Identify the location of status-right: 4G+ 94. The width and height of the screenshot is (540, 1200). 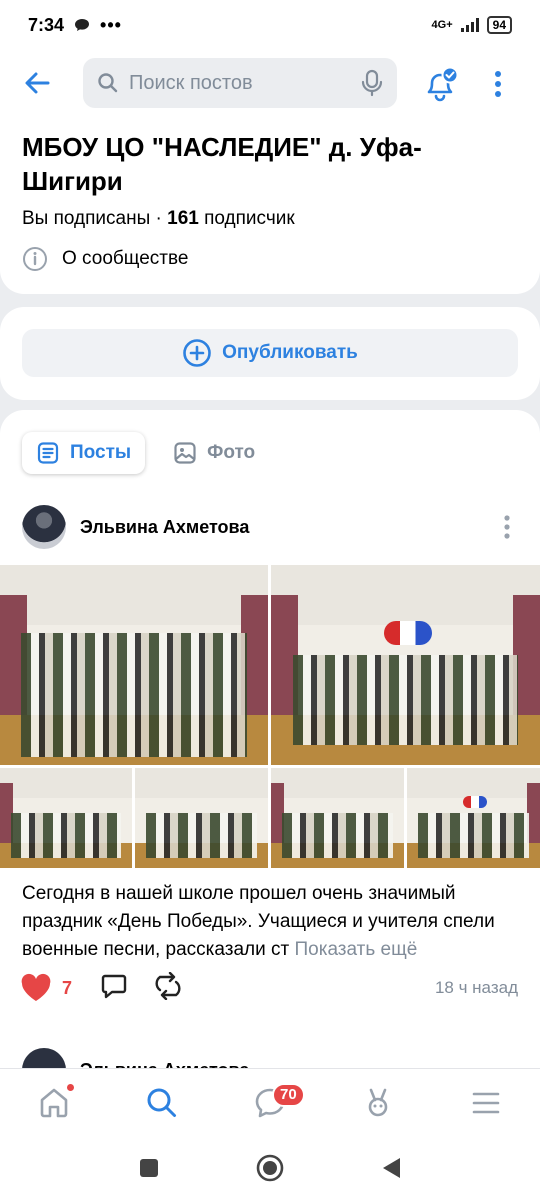
(472, 25).